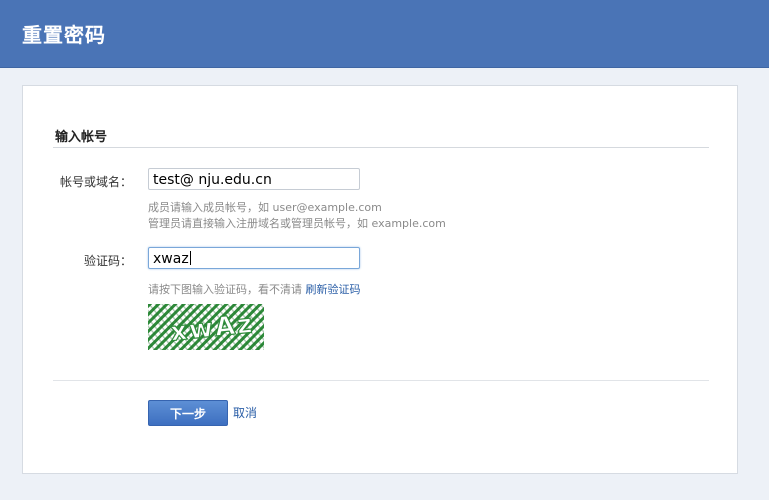 This screenshot has height=500, width=769. What do you see at coordinates (171, 259) in the screenshot?
I see `captcha-input-value: xwaz` at bounding box center [171, 259].